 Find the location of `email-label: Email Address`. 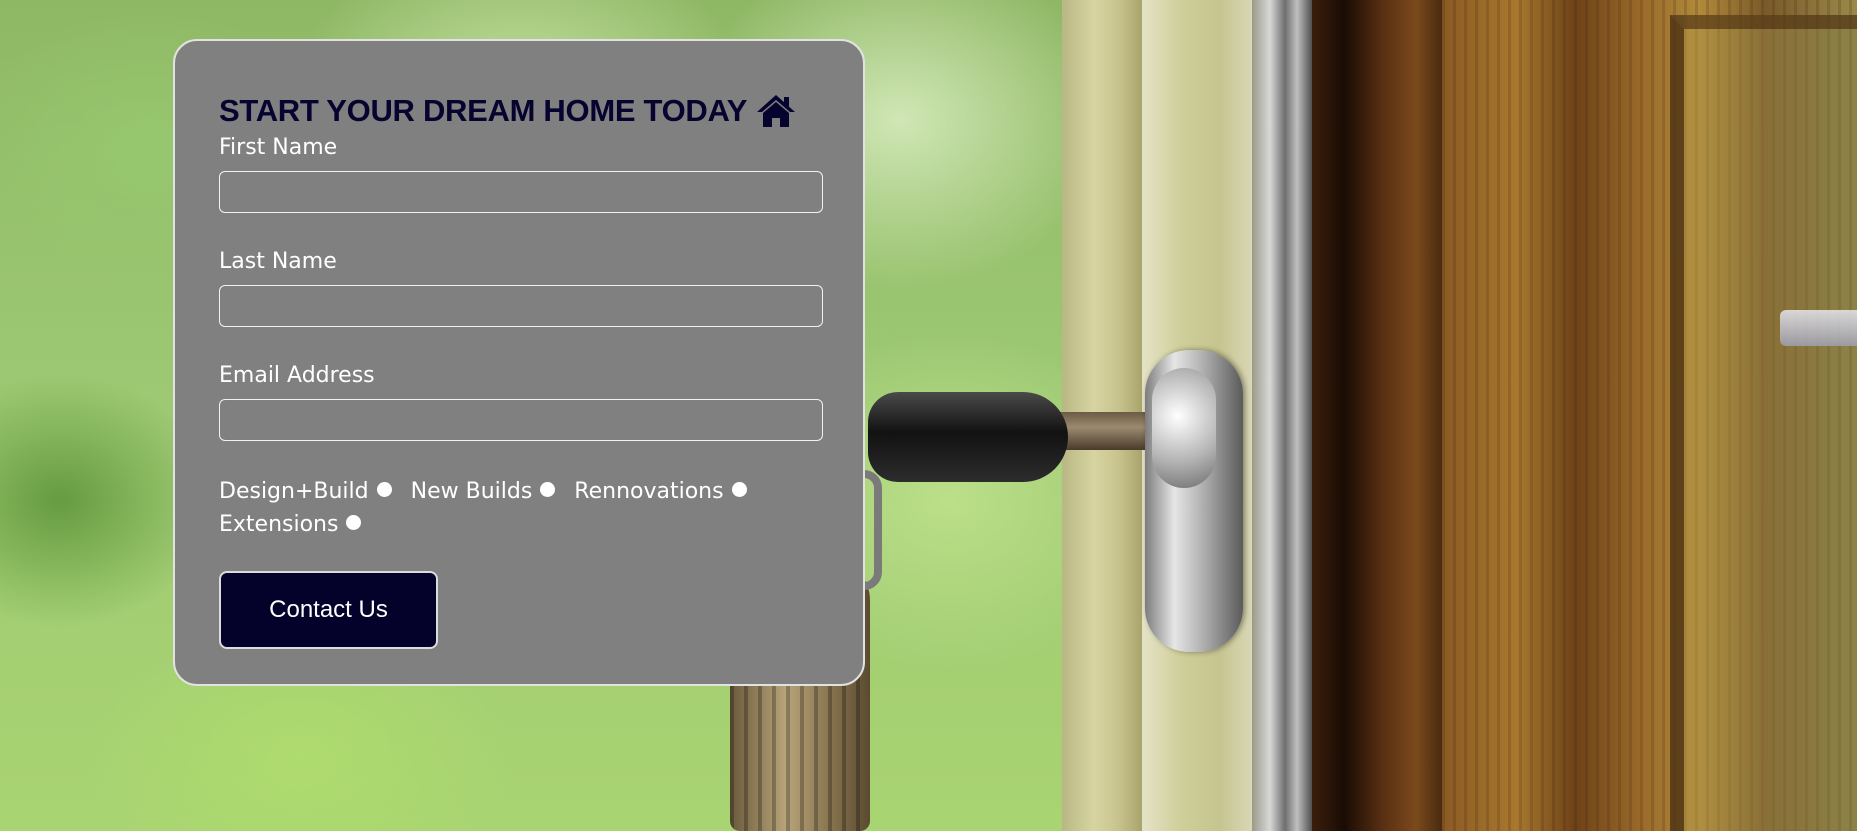

email-label: Email Address is located at coordinates (297, 375).